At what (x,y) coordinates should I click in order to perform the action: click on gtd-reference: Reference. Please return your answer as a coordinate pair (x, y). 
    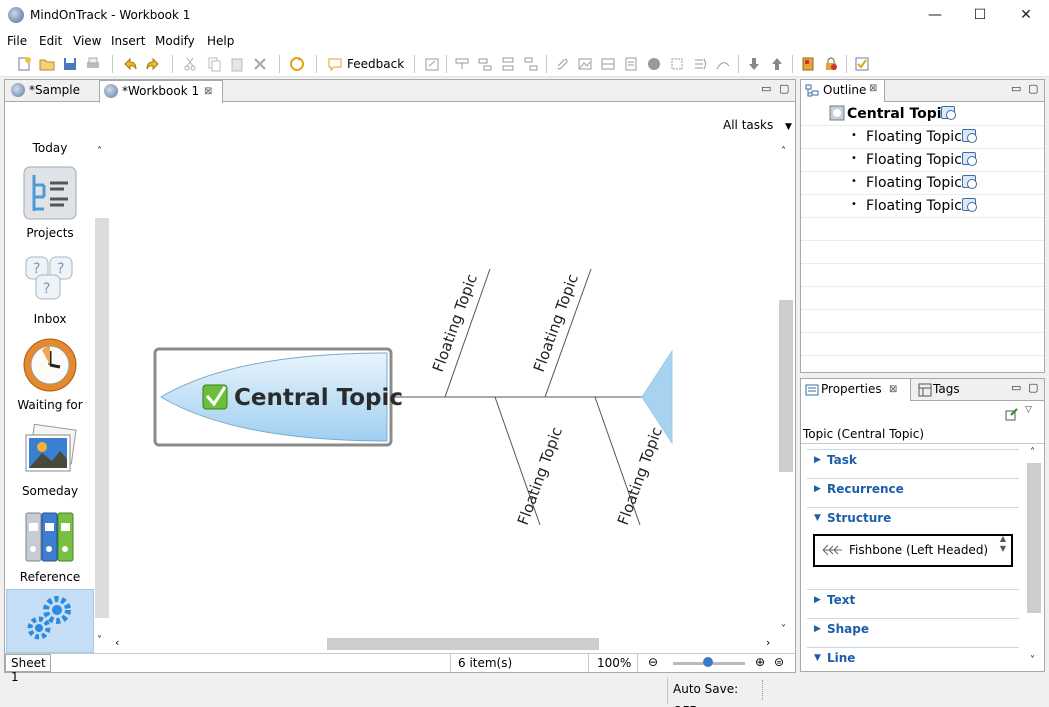
    Looking at the image, I should click on (50, 549).